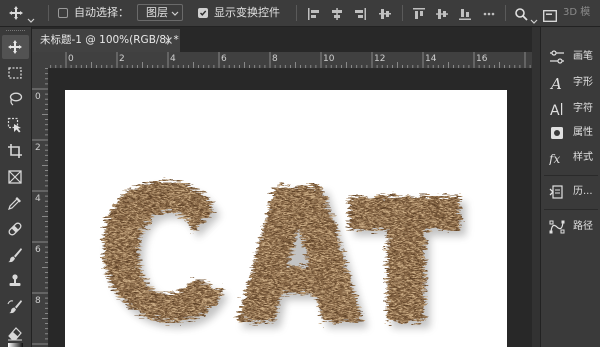 This screenshot has width=600, height=347. I want to click on panel-properties: 属性, so click(570, 133).